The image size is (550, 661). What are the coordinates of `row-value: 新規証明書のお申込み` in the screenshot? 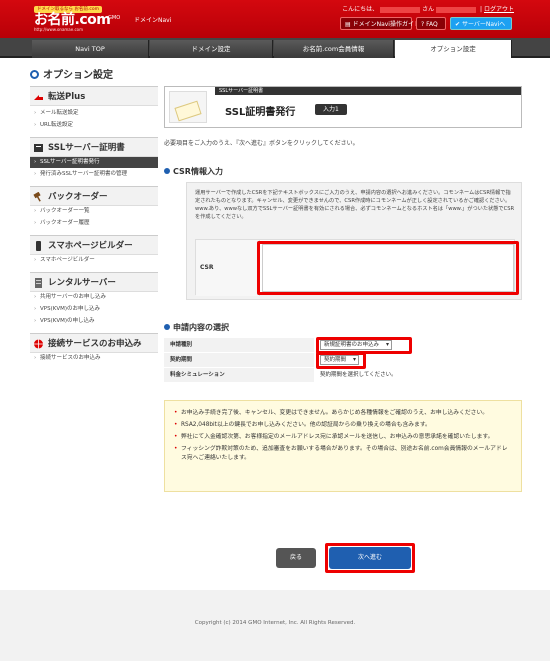 It's located at (418, 345).